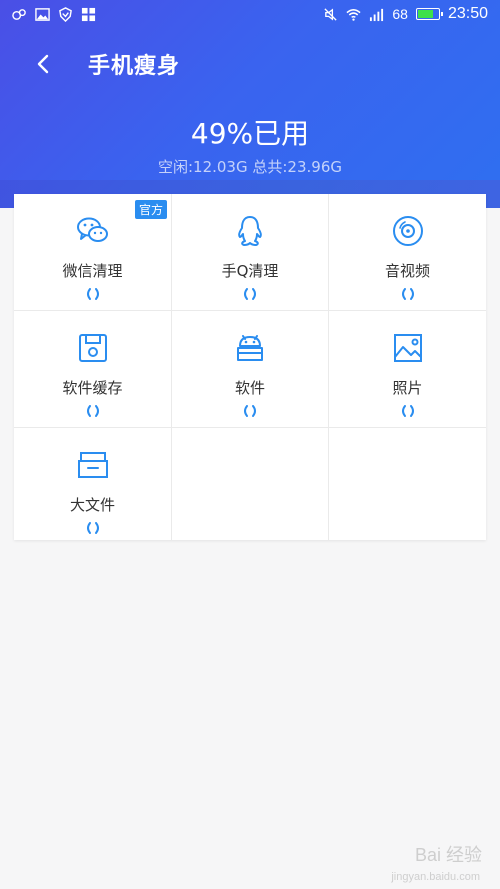 The image size is (500, 889). What do you see at coordinates (250, 133) in the screenshot?
I see `usage-percent: 49%已用` at bounding box center [250, 133].